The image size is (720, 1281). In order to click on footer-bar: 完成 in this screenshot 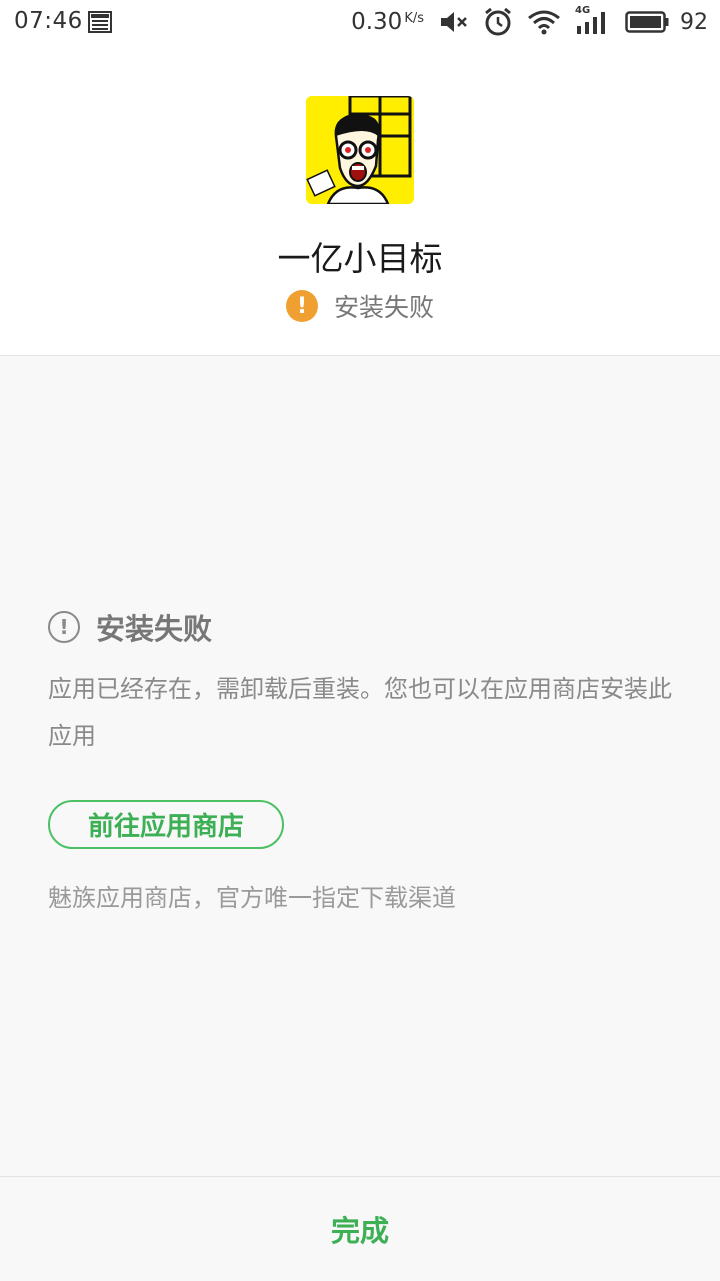, I will do `click(360, 1228)`.